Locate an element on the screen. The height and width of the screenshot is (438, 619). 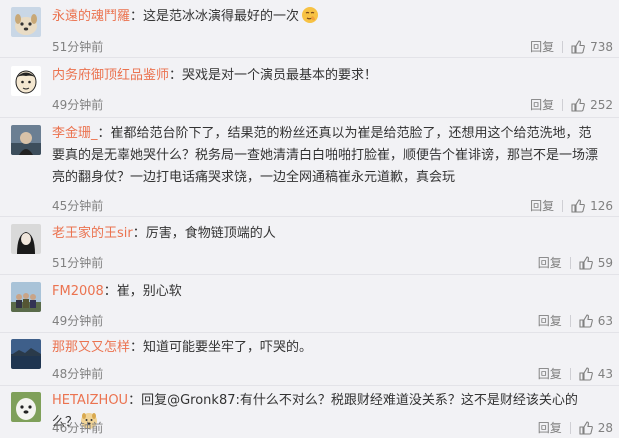
timestamp: 48分钟前 is located at coordinates (78, 374).